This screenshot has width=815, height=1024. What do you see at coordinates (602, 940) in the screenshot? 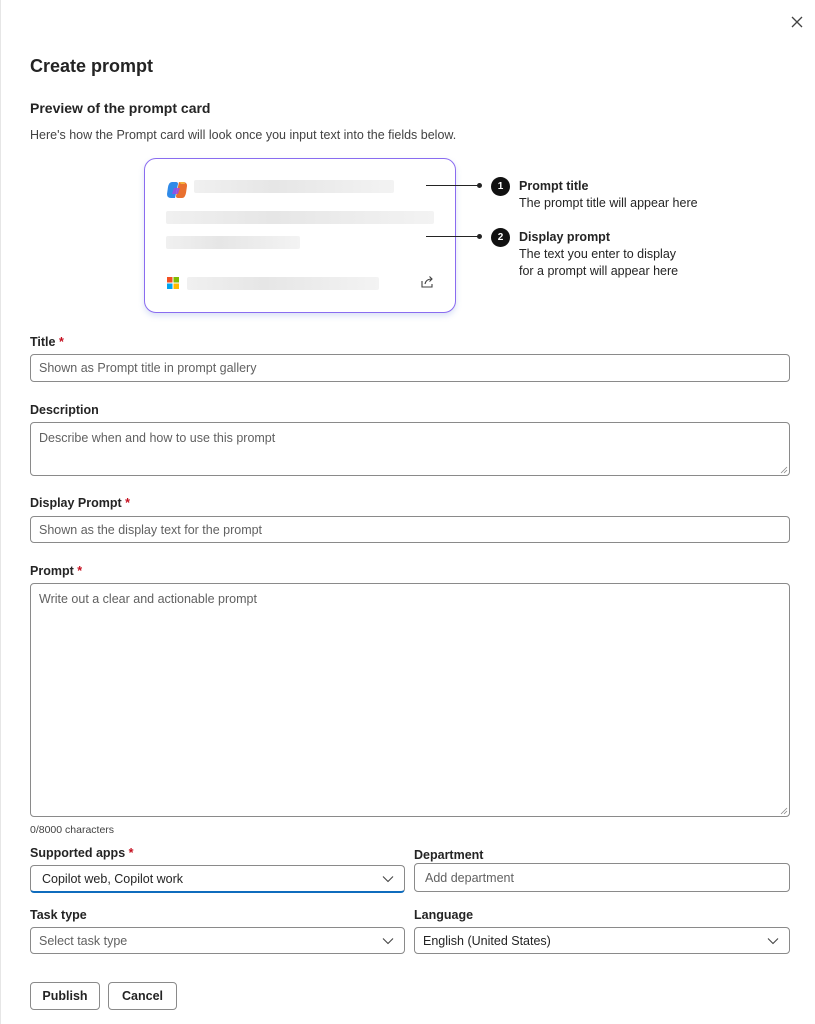
I see `language-dropdown: English (United States)` at bounding box center [602, 940].